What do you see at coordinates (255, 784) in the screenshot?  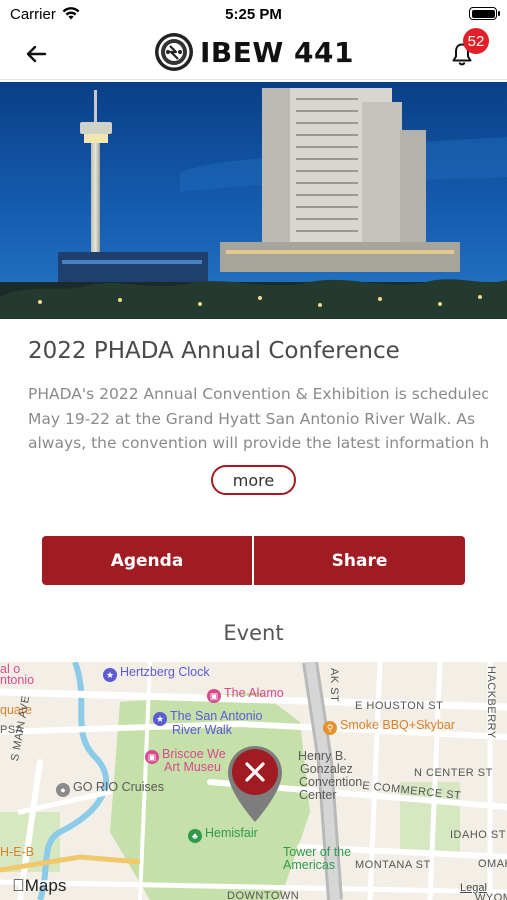 I see `map-pin-icon` at bounding box center [255, 784].